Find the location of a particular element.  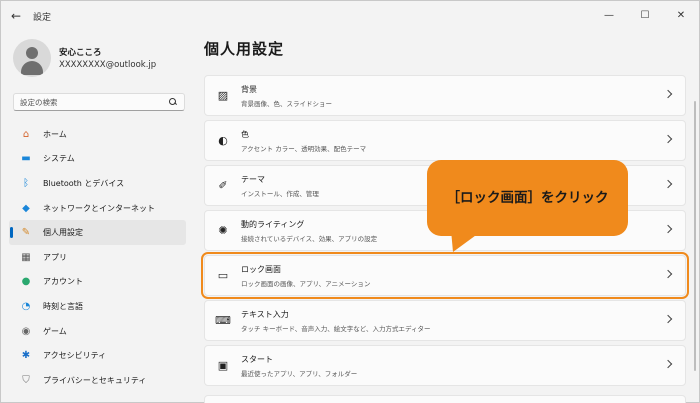

card-title: スタート is located at coordinates (257, 359).